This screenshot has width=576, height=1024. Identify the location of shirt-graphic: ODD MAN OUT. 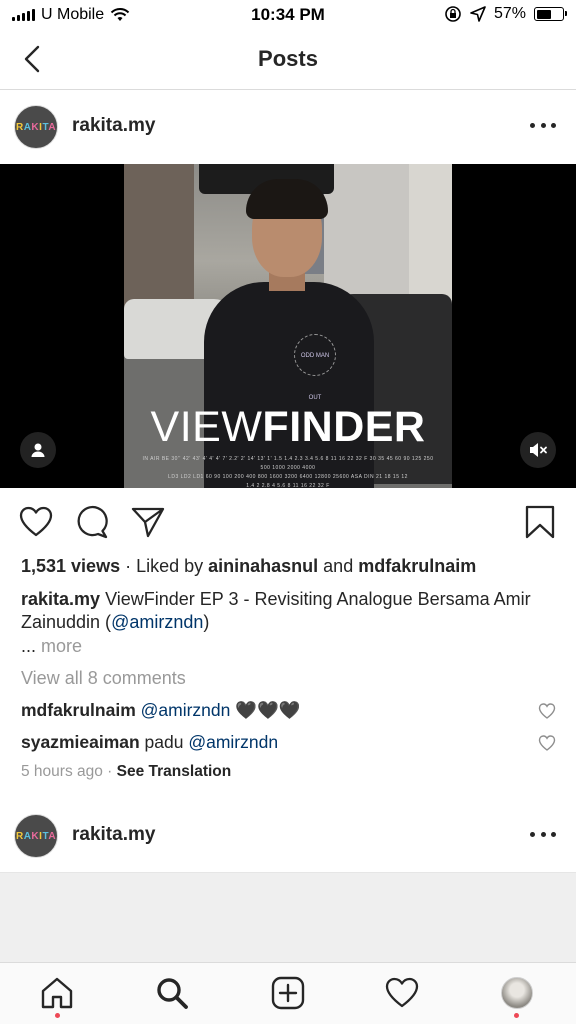
(315, 367).